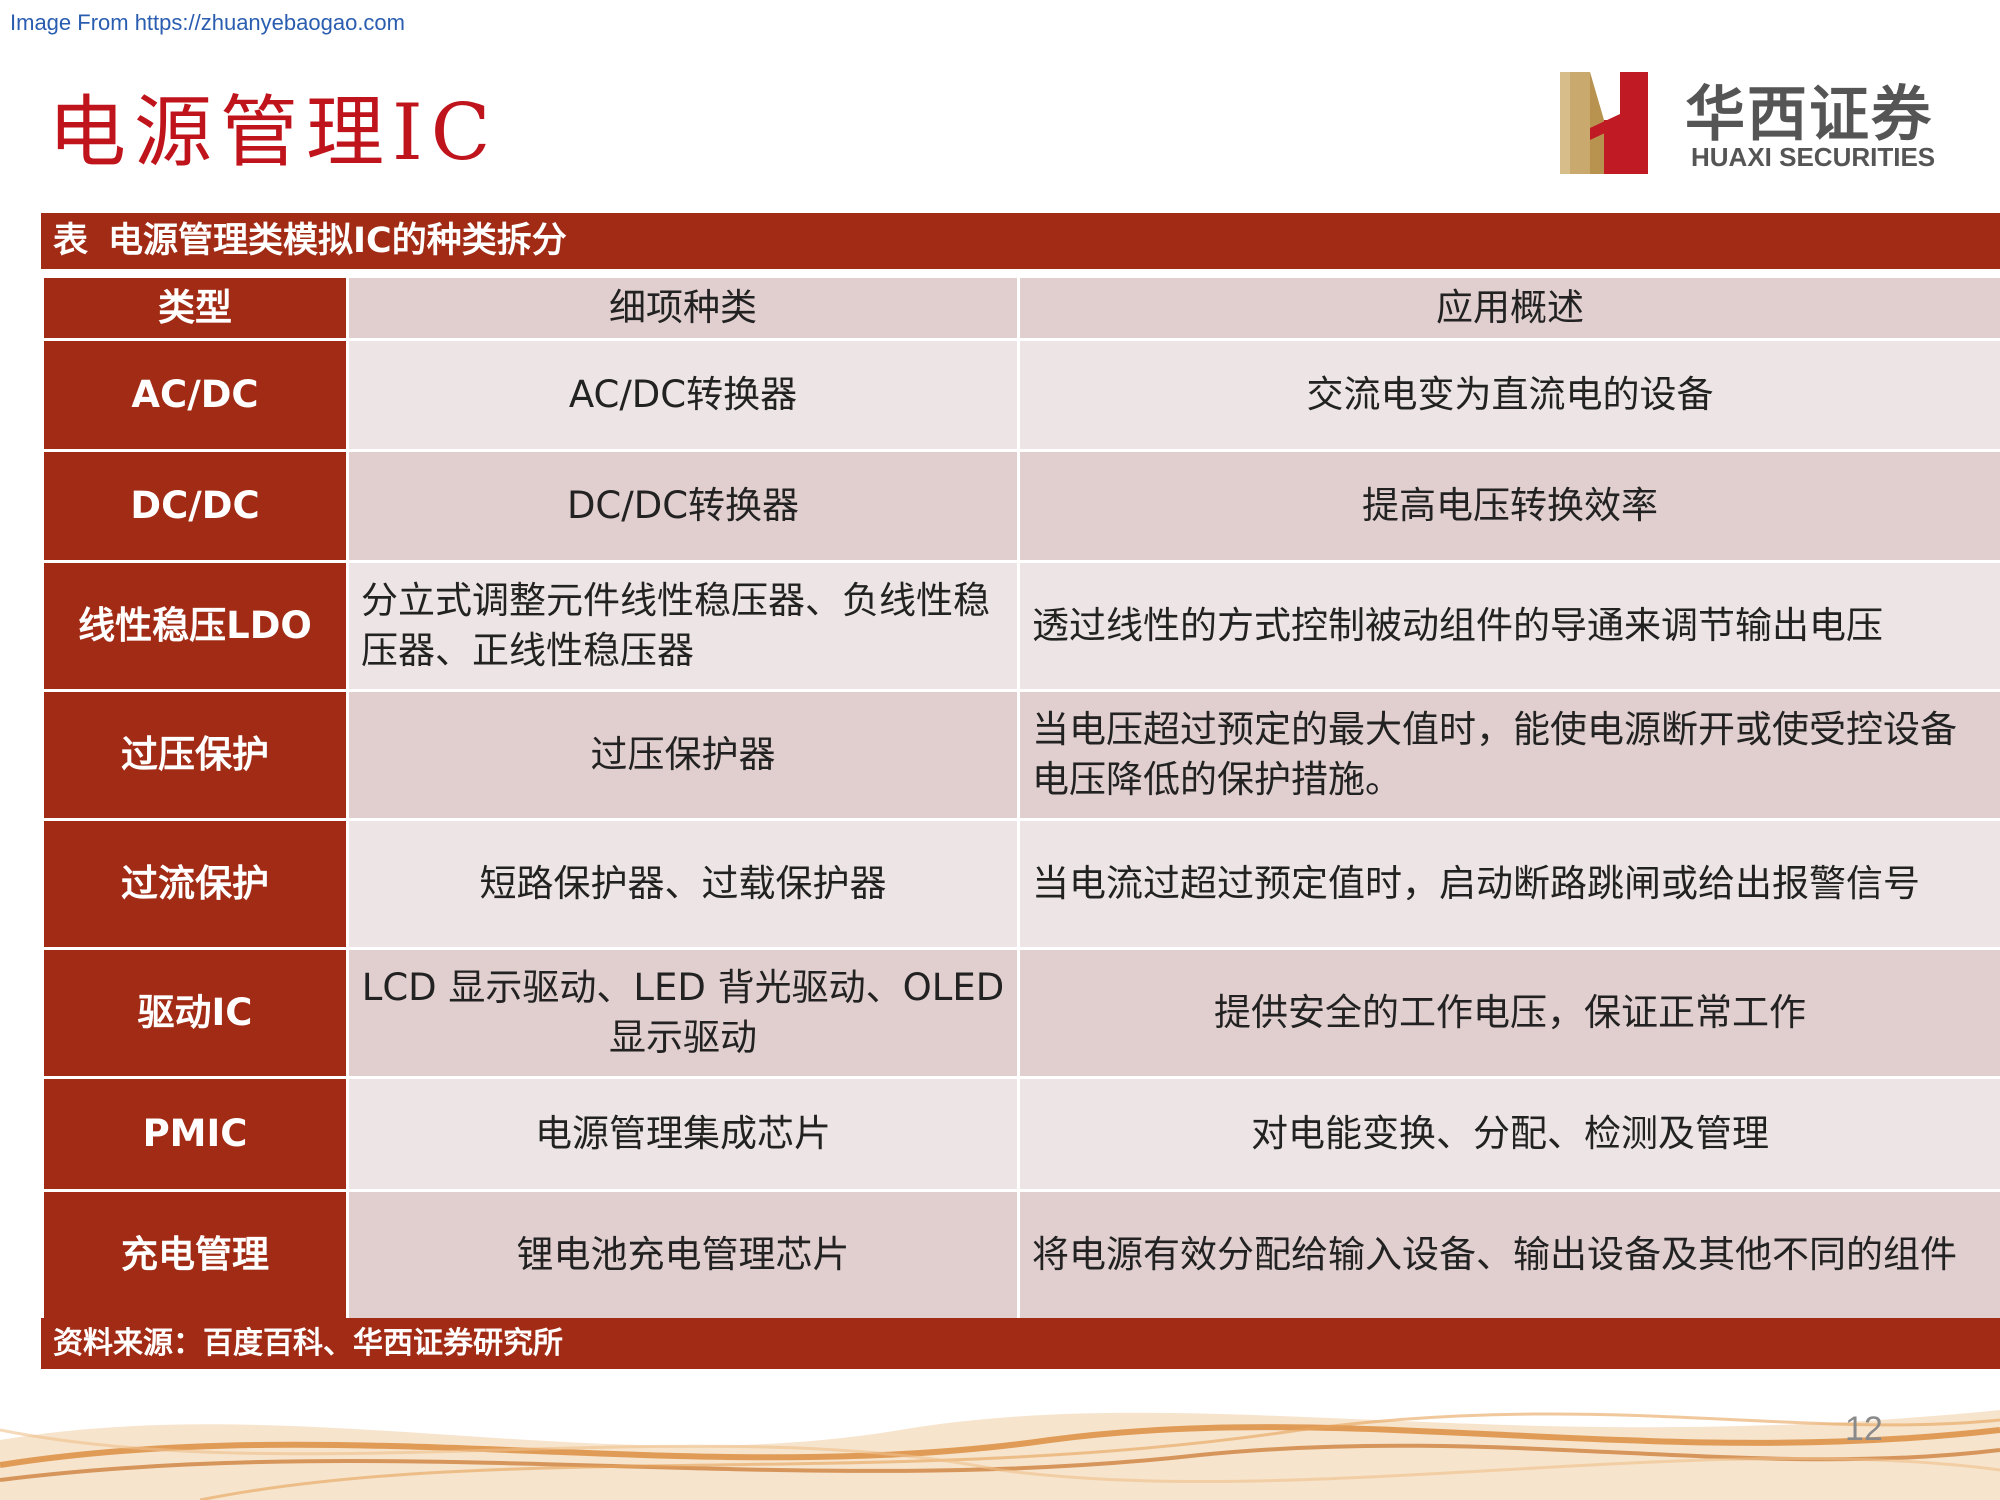  I want to click on row-detail: 过压保护器, so click(683, 755).